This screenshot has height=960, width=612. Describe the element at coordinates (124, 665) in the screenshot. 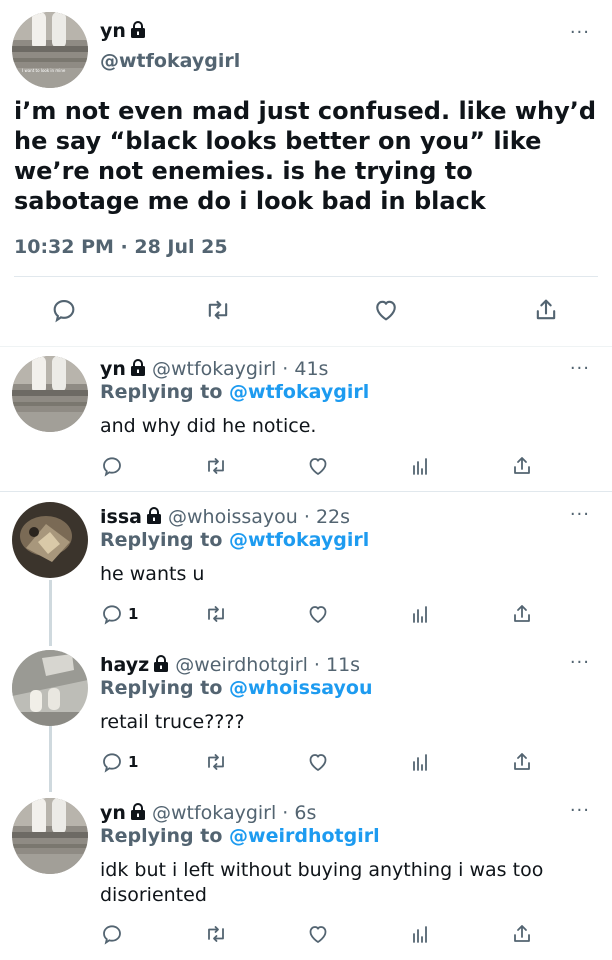

I see `display-name: hayz` at that location.